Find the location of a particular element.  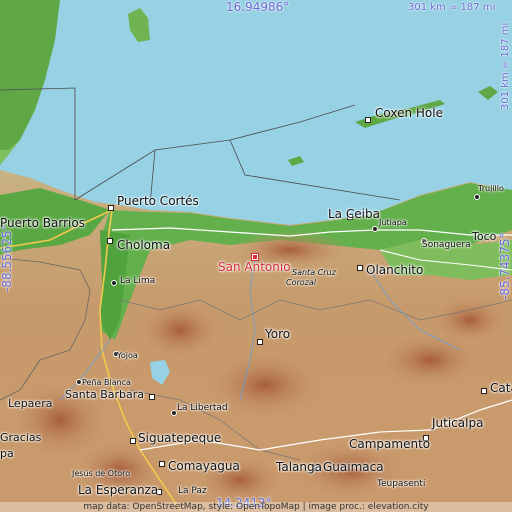

place-juticalpa: Juticalpa is located at coordinates (457, 423).